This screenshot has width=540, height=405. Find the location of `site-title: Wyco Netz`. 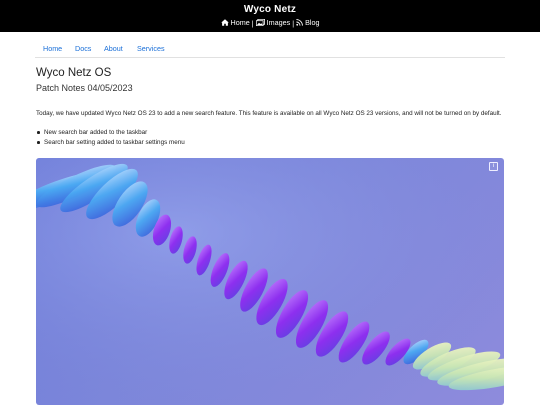

site-title: Wyco Netz is located at coordinates (270, 9).